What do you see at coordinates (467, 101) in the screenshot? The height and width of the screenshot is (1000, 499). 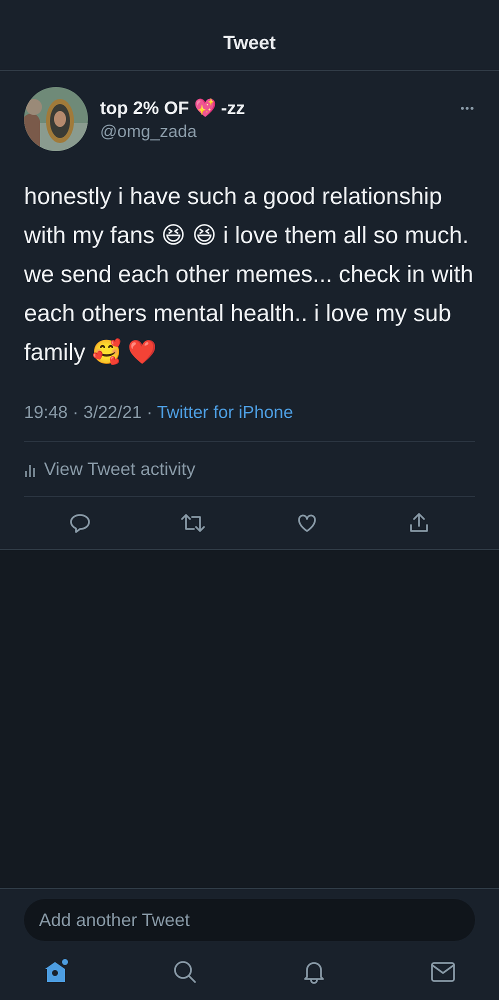 I see `more-options: •••` at bounding box center [467, 101].